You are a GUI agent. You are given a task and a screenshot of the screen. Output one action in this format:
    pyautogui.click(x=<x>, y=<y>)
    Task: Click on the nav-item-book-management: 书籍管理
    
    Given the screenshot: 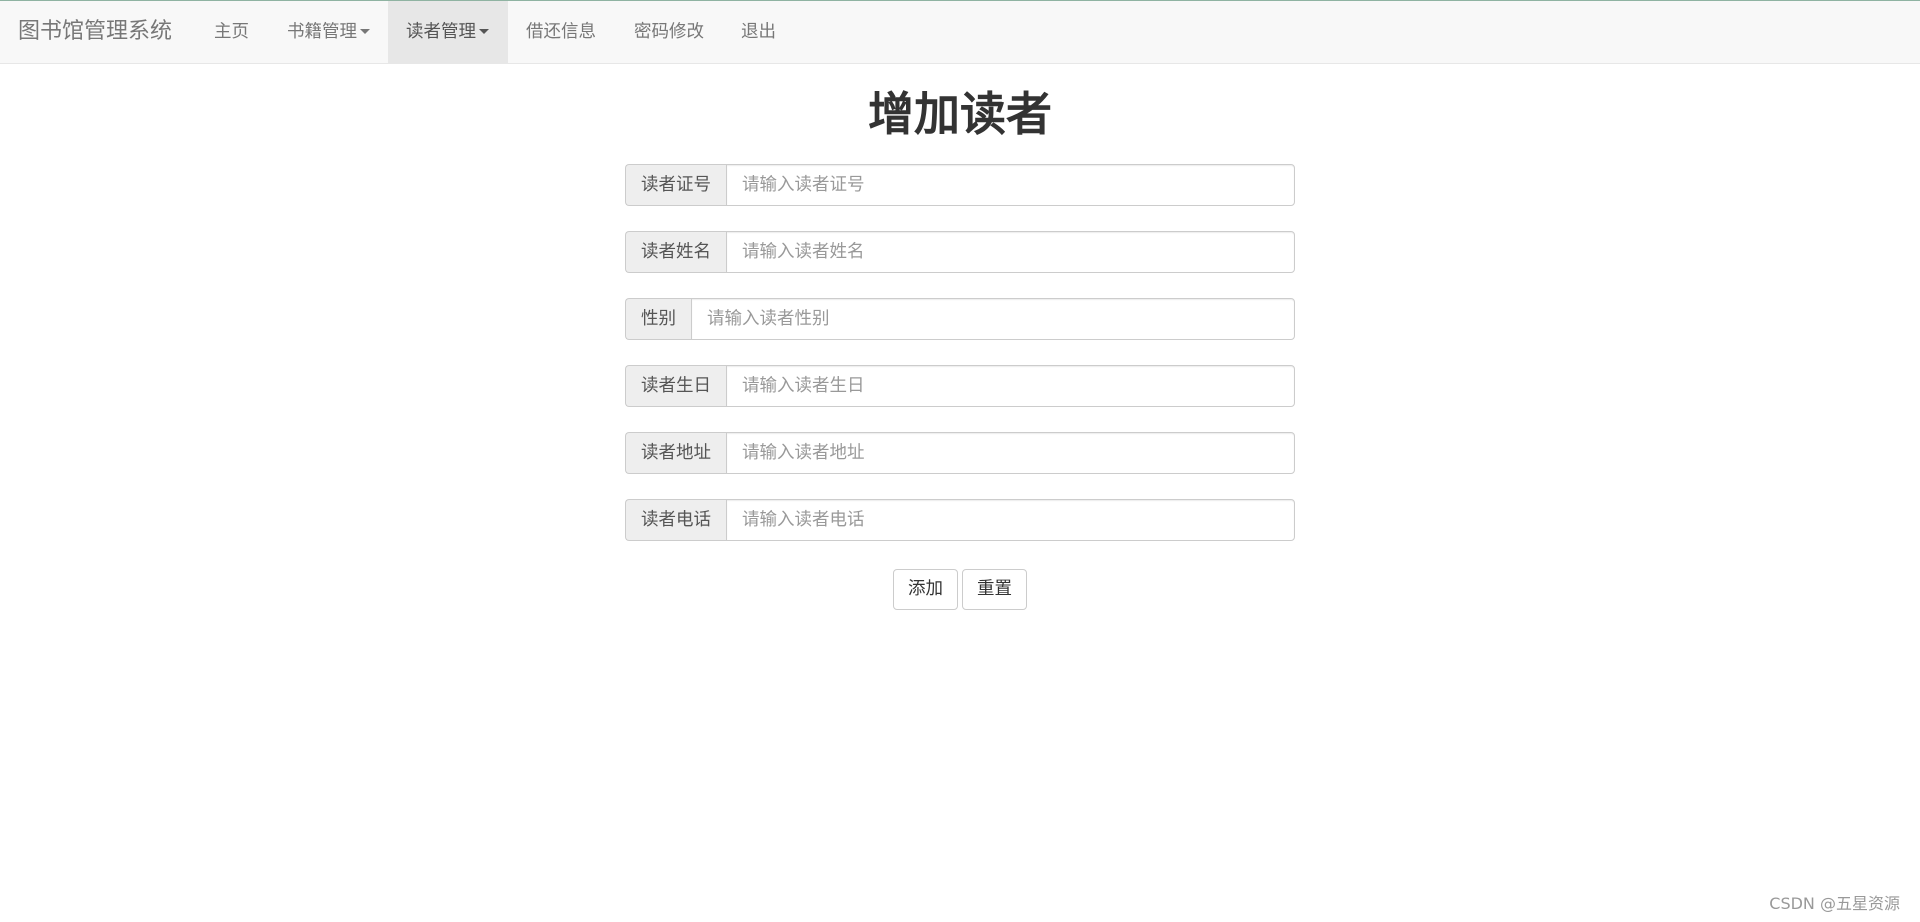 What is the action you would take?
    pyautogui.click(x=328, y=32)
    